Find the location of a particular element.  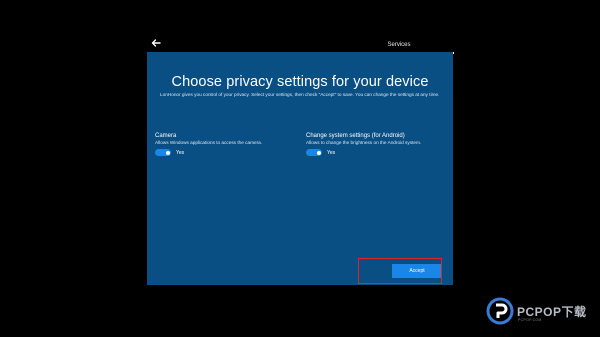

watermark-sub: PCPOP.COM is located at coordinates (530, 320).